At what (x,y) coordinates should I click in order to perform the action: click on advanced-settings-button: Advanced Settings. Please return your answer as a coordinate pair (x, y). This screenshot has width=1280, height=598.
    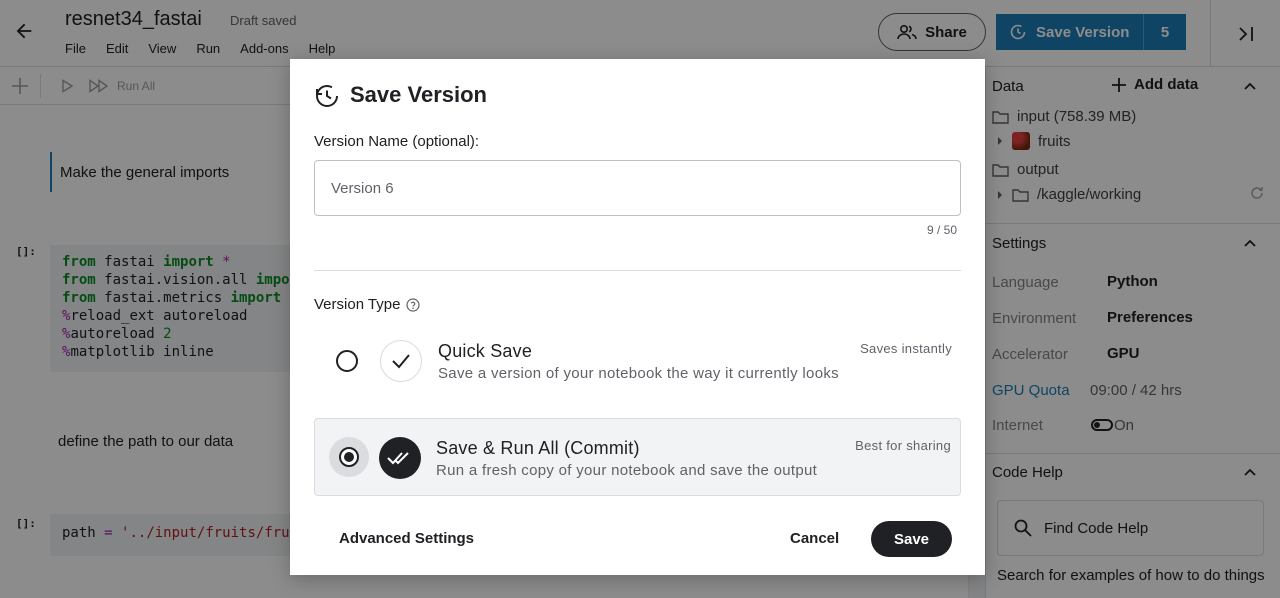
    Looking at the image, I should click on (406, 538).